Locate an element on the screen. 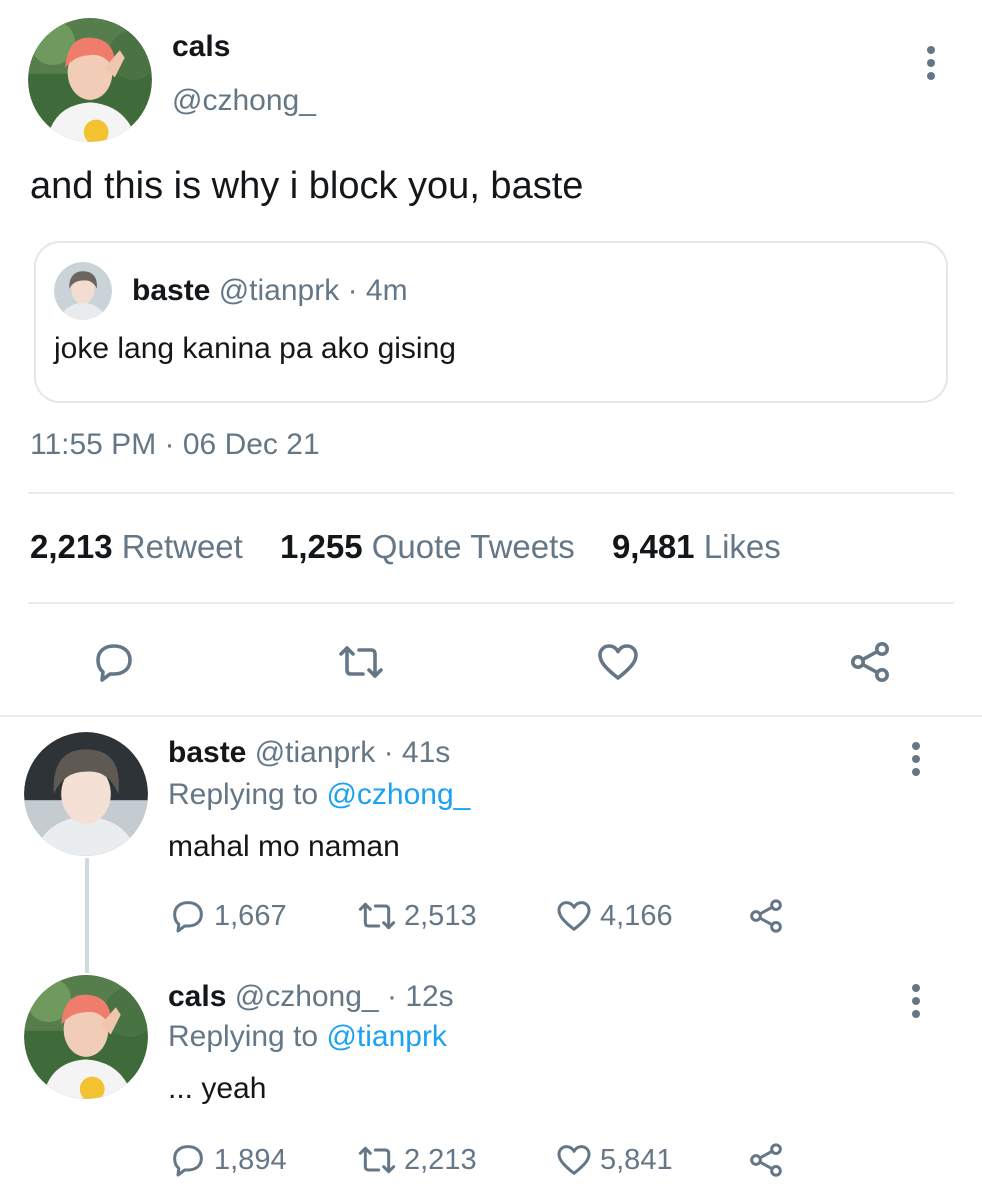 This screenshot has width=982, height=1200. quoted-tweet-header: baste @tianprk · 4m is located at coordinates (270, 291).